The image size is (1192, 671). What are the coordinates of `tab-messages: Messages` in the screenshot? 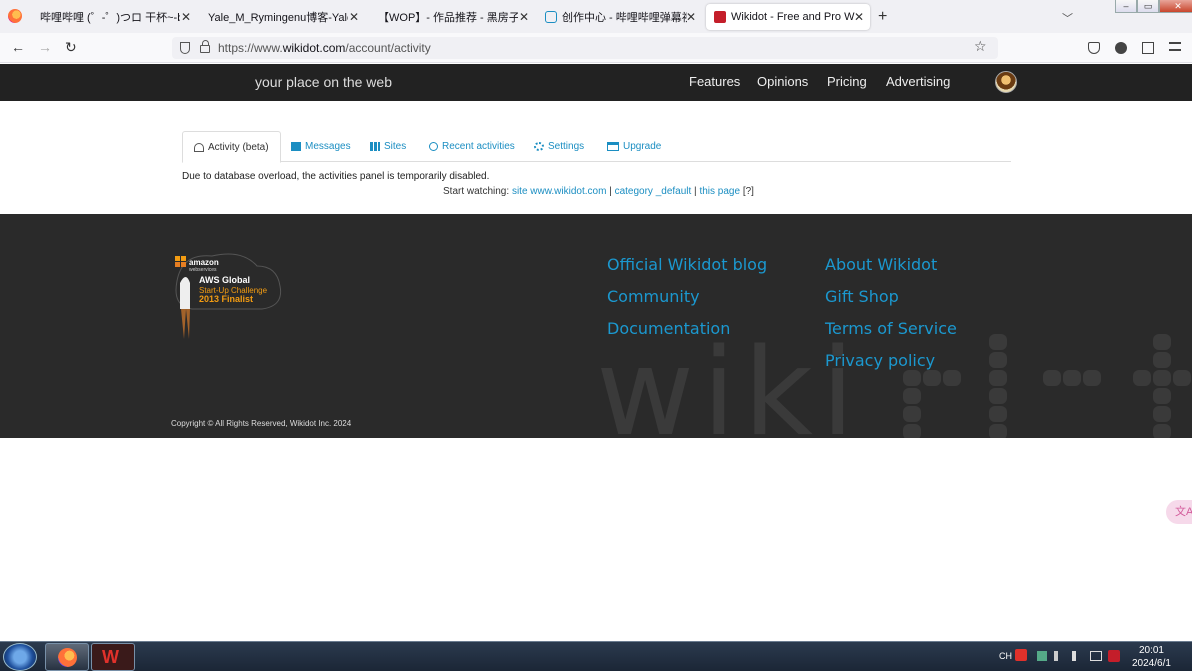 It's located at (321, 146).